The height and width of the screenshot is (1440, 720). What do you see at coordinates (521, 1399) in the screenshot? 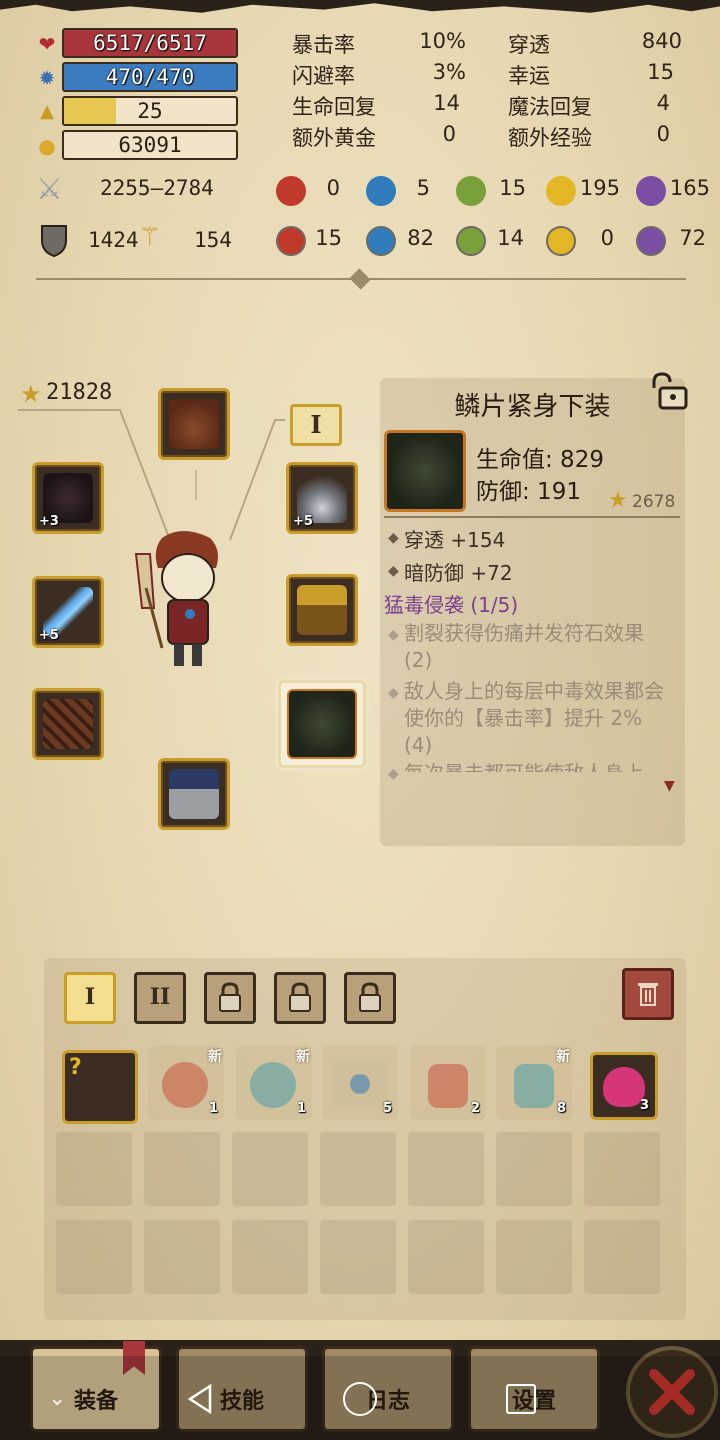
I see `recents-square-icon` at bounding box center [521, 1399].